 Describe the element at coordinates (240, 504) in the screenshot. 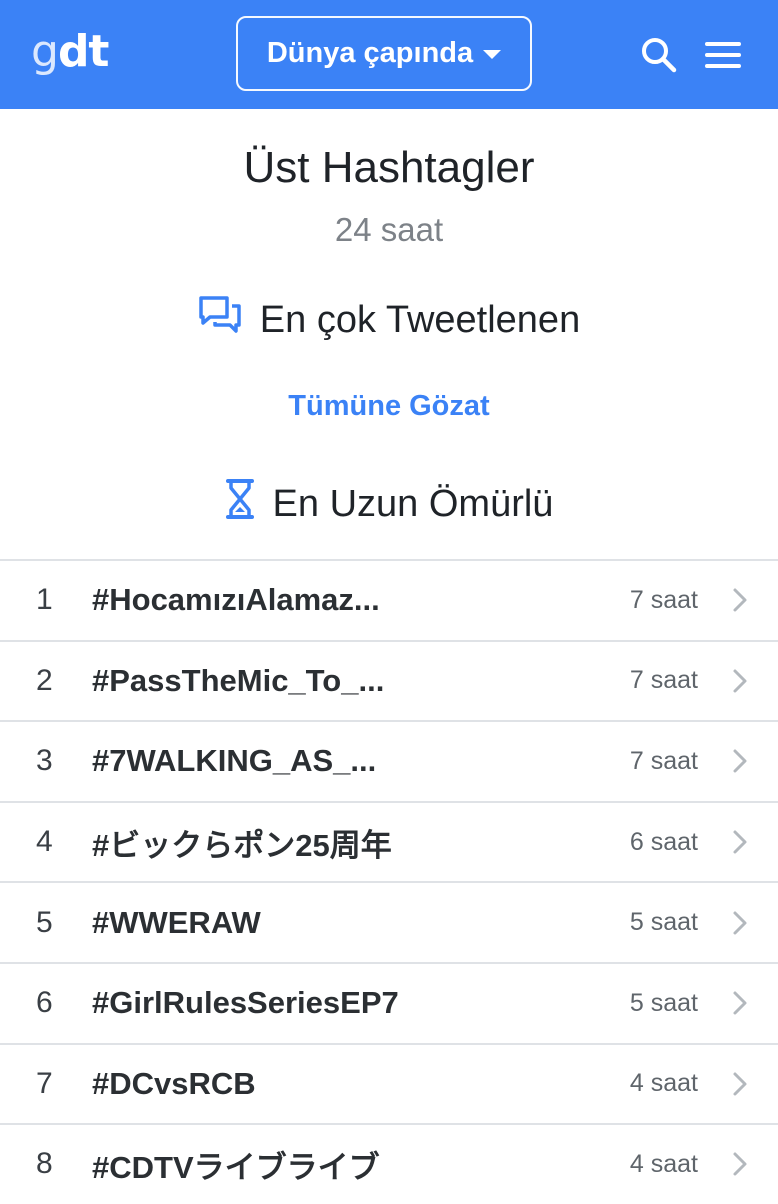

I see `hourglass-icon` at that location.